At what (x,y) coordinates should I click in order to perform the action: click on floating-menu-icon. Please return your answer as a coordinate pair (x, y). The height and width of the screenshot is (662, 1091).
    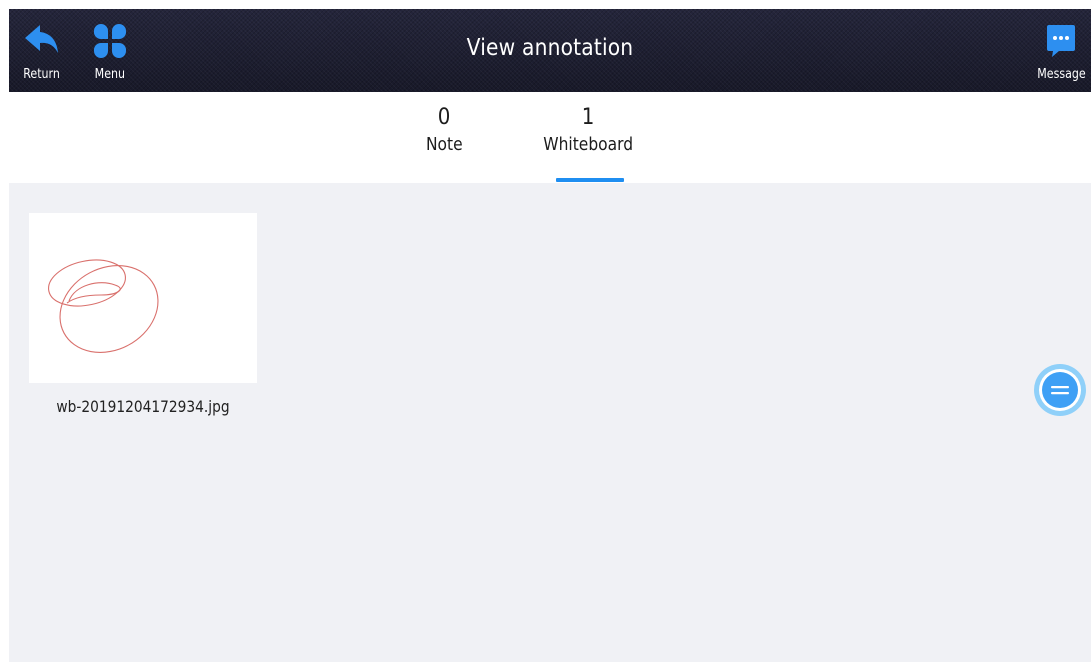
    Looking at the image, I should click on (1060, 390).